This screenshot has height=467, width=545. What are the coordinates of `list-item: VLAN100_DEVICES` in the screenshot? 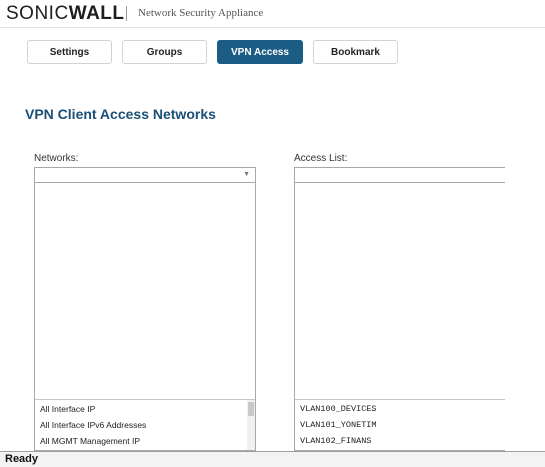 It's located at (400, 409).